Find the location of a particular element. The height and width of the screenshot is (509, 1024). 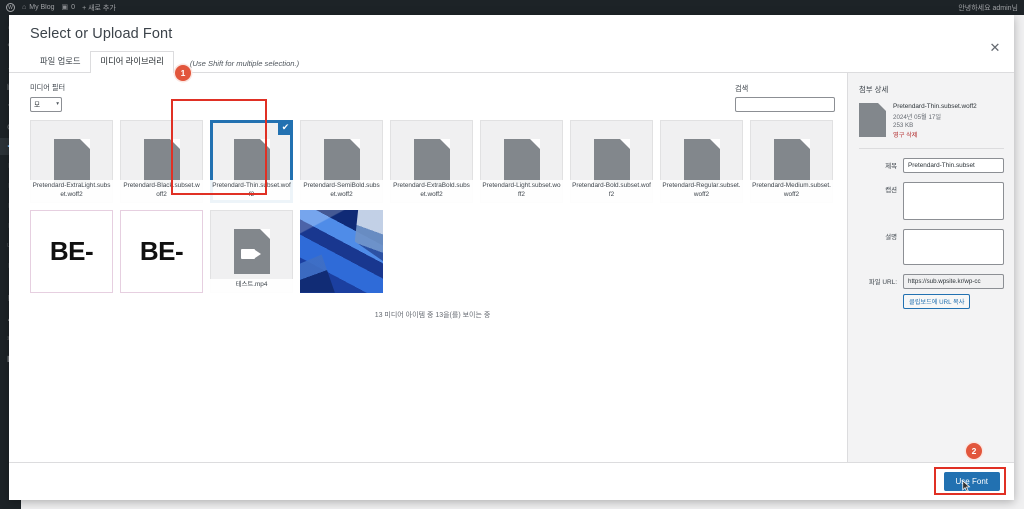

media-search-group: 검색 is located at coordinates (785, 98).